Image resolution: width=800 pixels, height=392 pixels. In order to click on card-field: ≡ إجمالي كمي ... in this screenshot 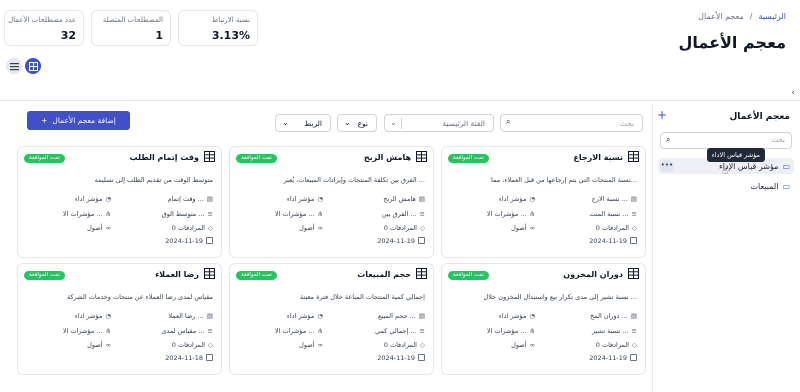, I will do `click(400, 331)`.